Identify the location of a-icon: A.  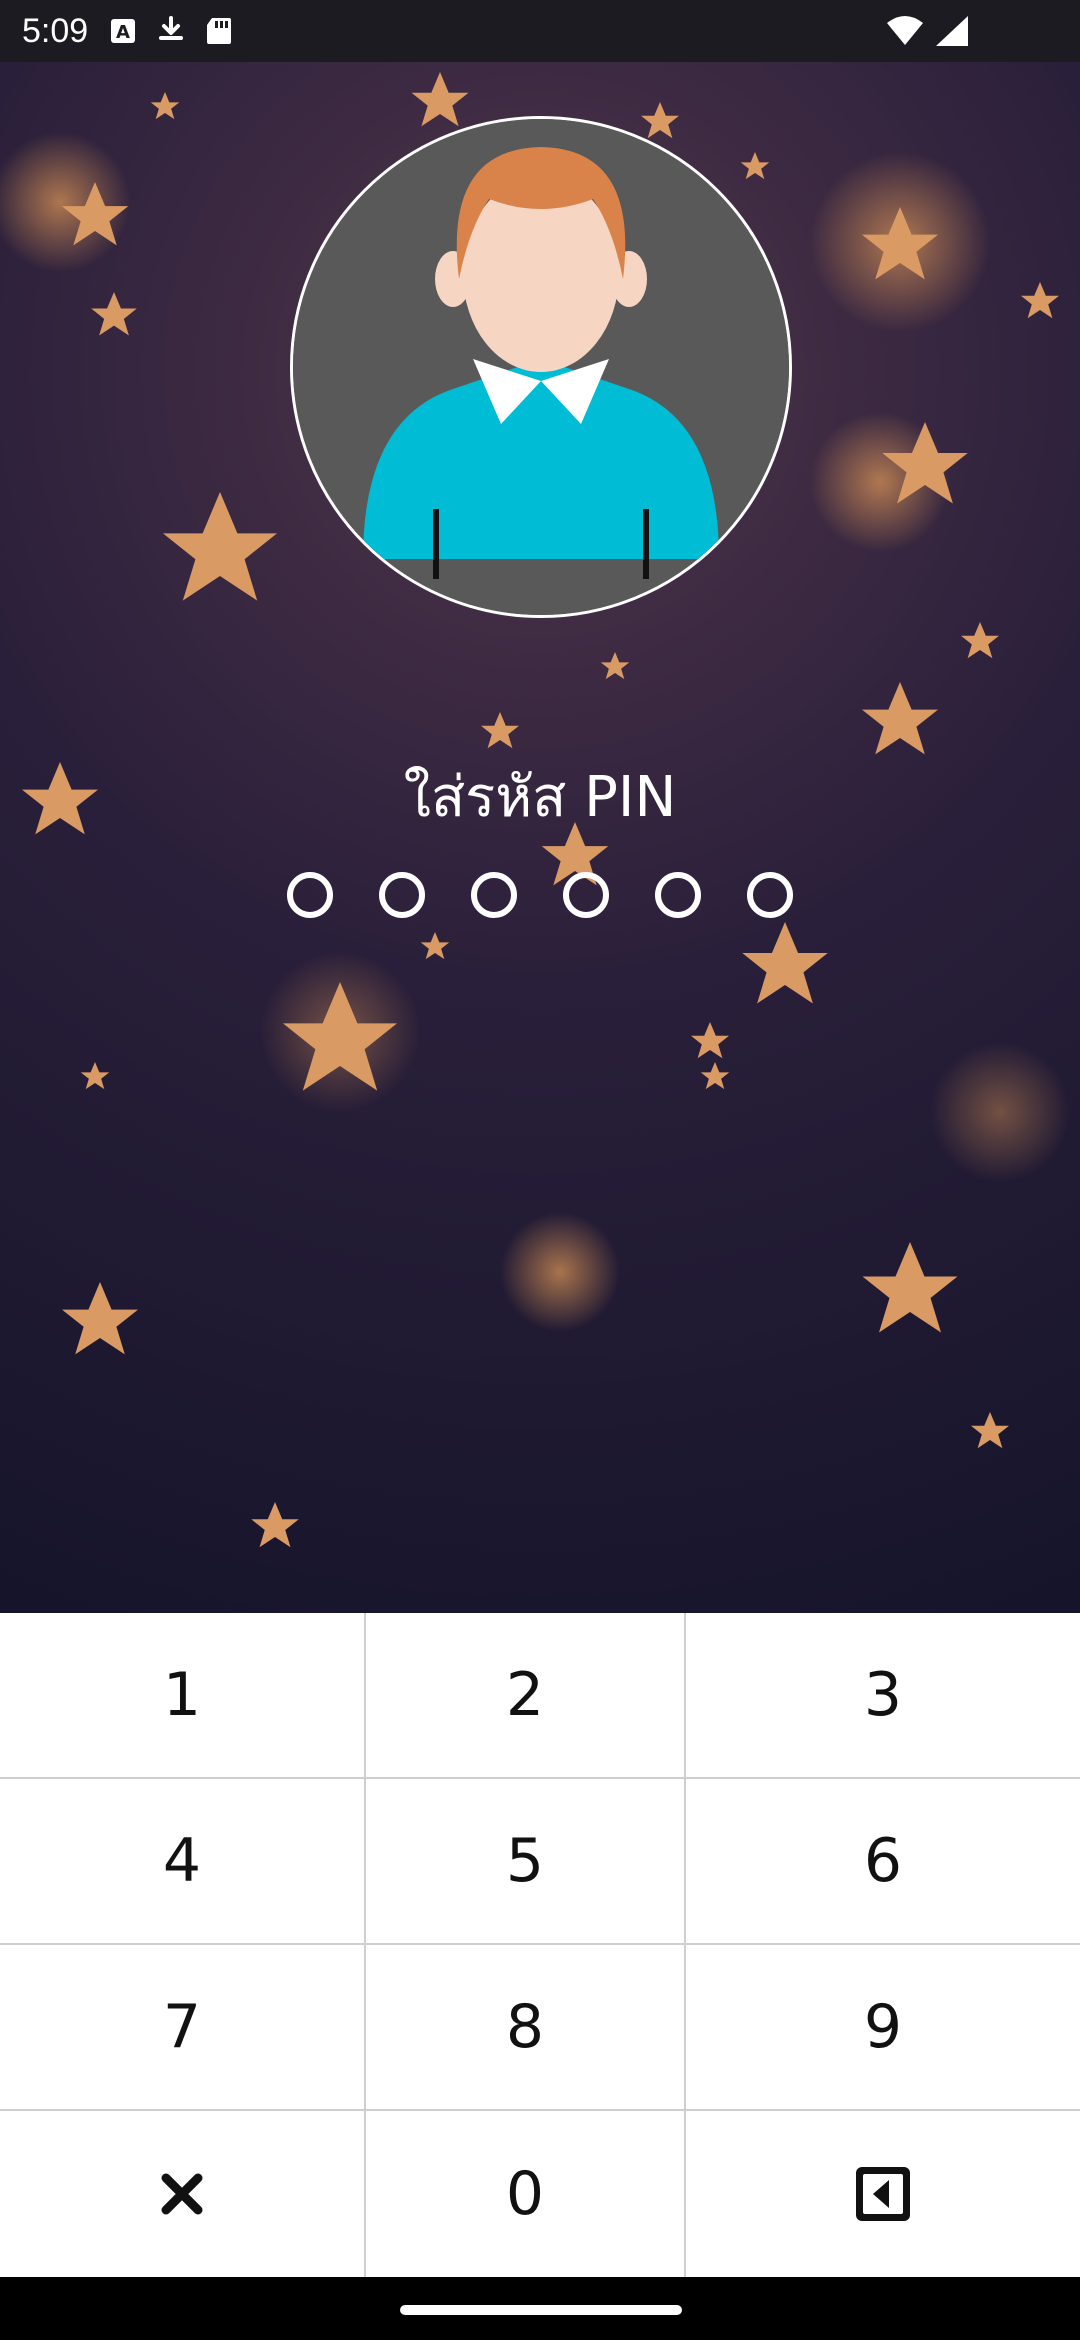
(123, 31).